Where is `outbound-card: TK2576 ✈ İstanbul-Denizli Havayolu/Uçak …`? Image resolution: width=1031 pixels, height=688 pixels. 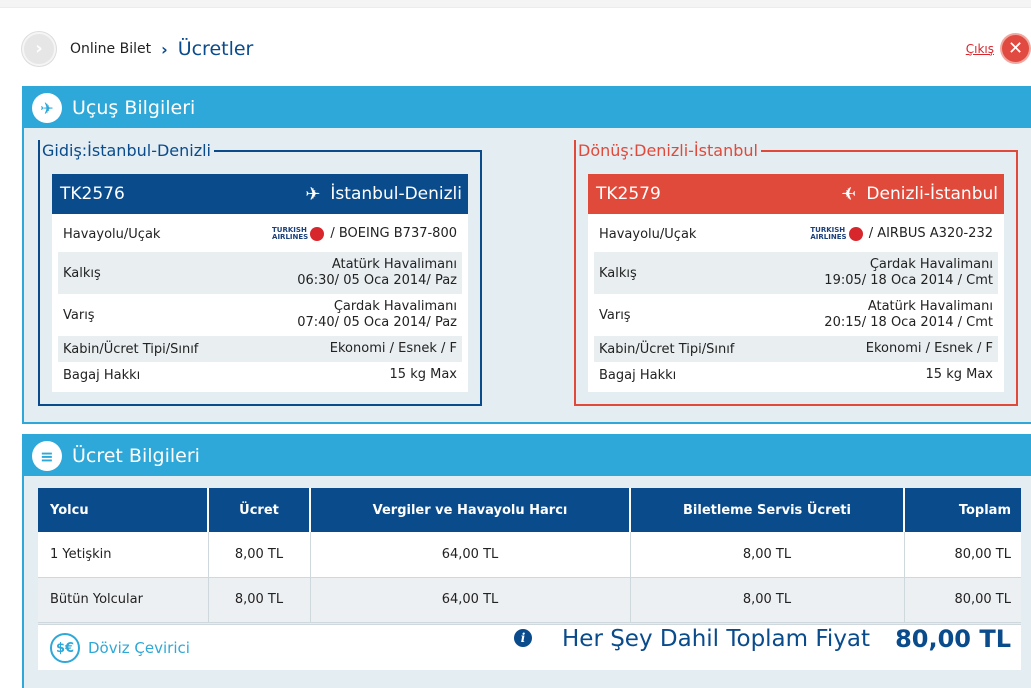
outbound-card: TK2576 ✈ İstanbul-Denizli Havayolu/Uçak … is located at coordinates (260, 283).